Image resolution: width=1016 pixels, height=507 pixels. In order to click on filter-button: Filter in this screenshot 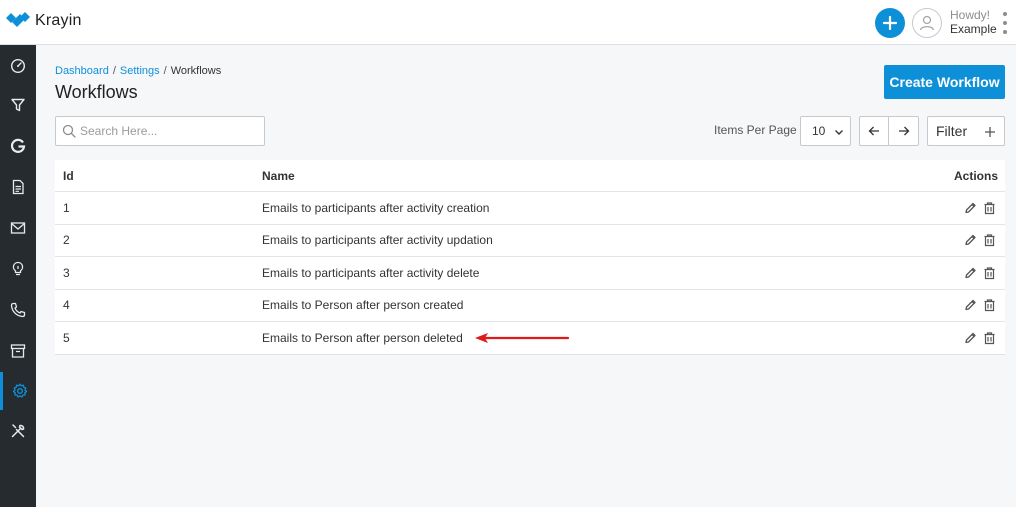, I will do `click(966, 131)`.